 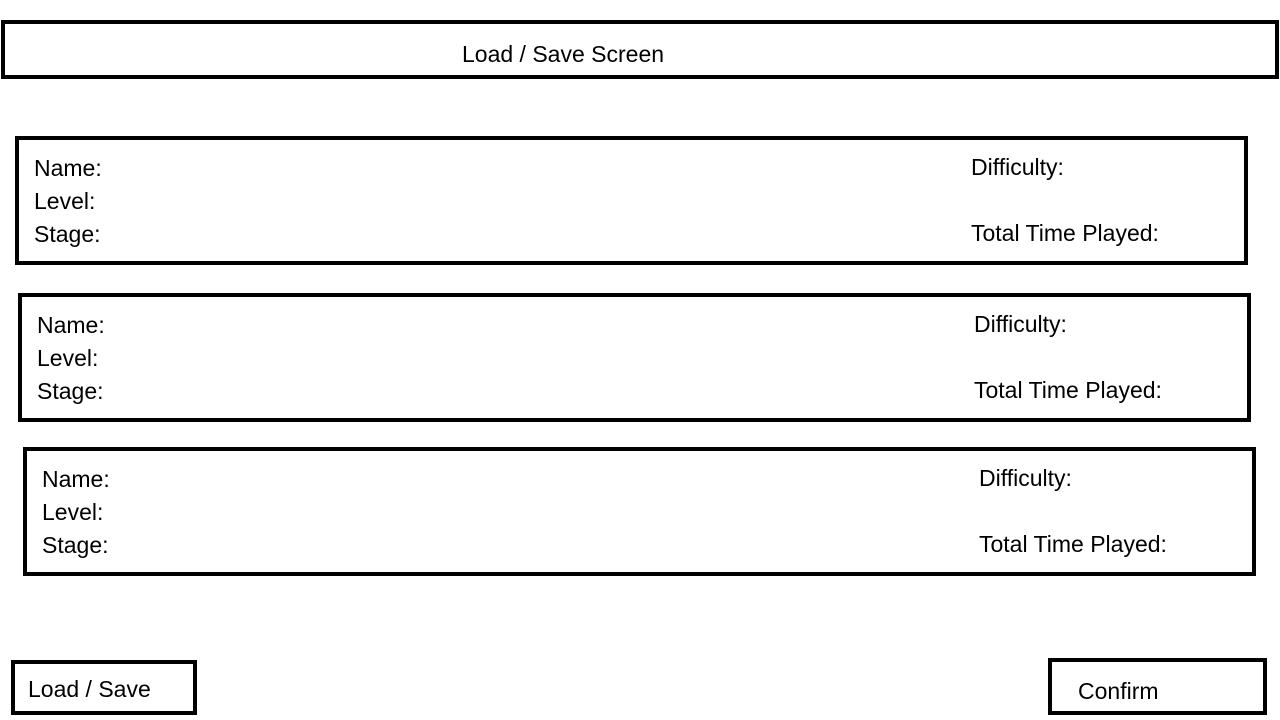 I want to click on page-title: Load / Save Screen, so click(x=563, y=54).